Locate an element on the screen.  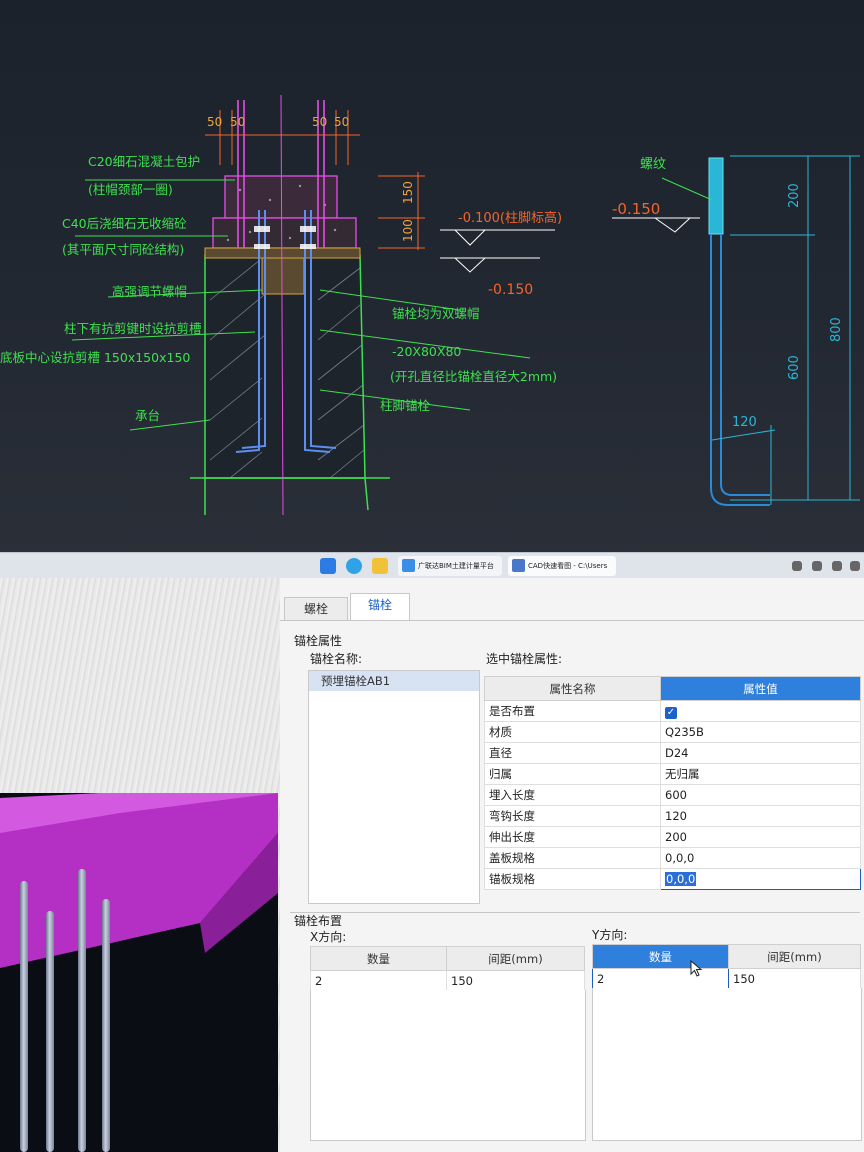
3d-preview-viewport is located at coordinates (139, 972).